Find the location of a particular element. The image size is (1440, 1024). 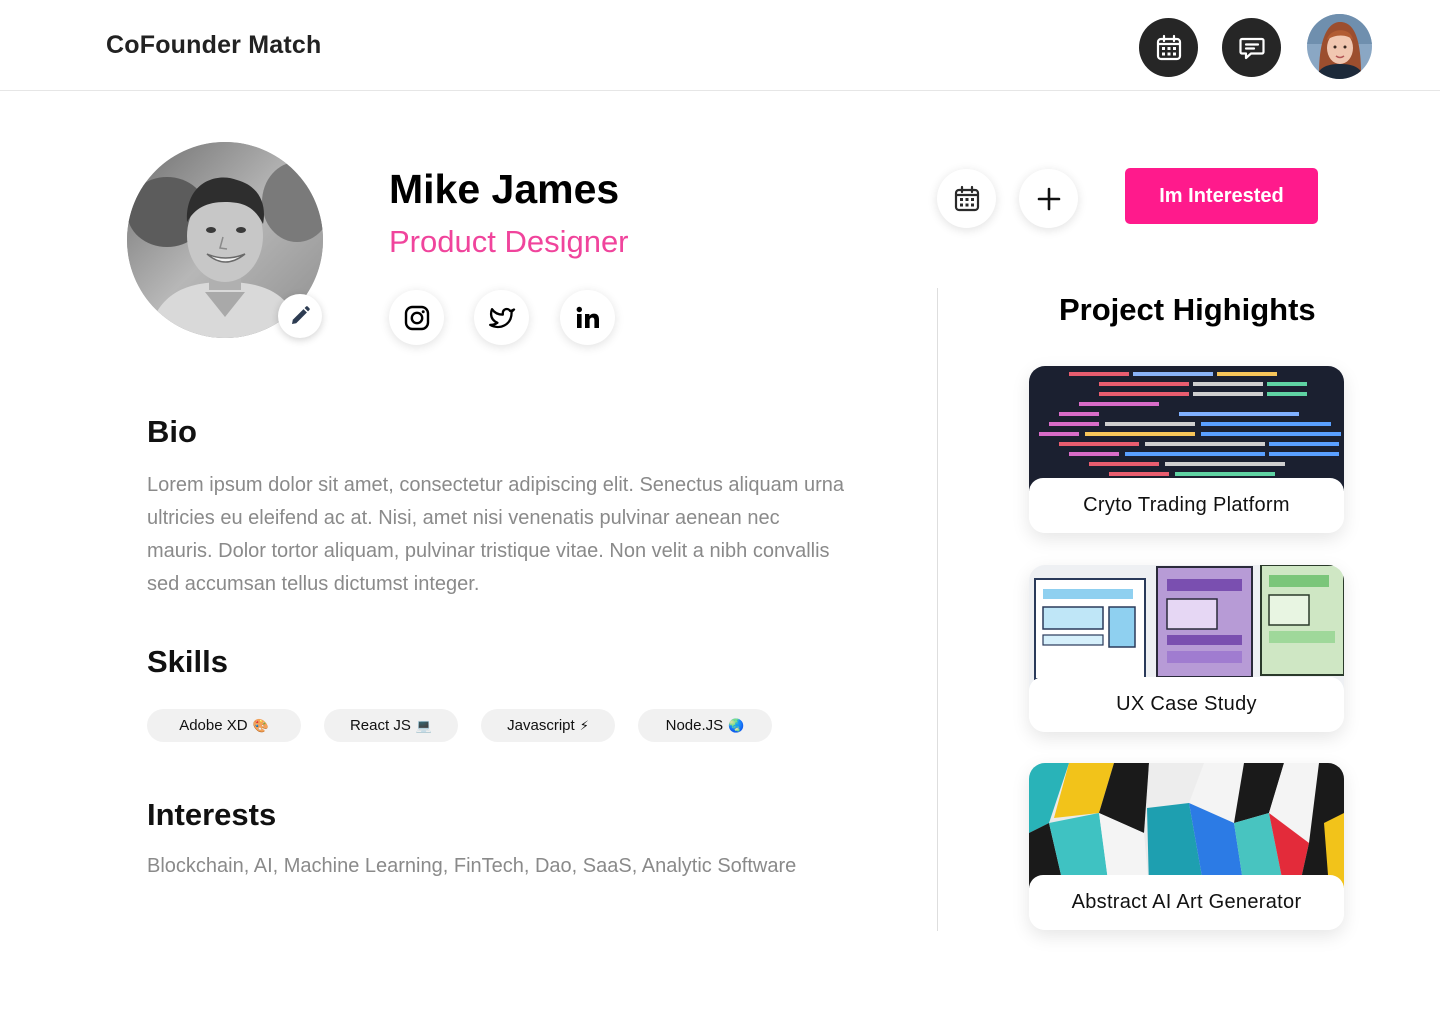

project-card: Cryto Trading Platform is located at coordinates (1186, 449).